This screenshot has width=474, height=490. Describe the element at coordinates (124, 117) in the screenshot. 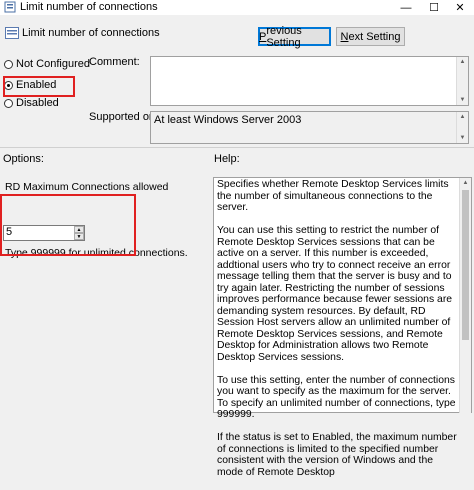

I see `supported-label: Supported on:` at that location.